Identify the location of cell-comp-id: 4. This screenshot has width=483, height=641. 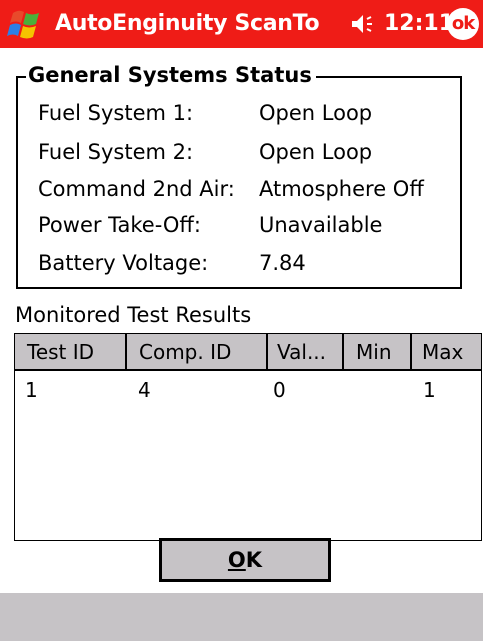
(144, 390).